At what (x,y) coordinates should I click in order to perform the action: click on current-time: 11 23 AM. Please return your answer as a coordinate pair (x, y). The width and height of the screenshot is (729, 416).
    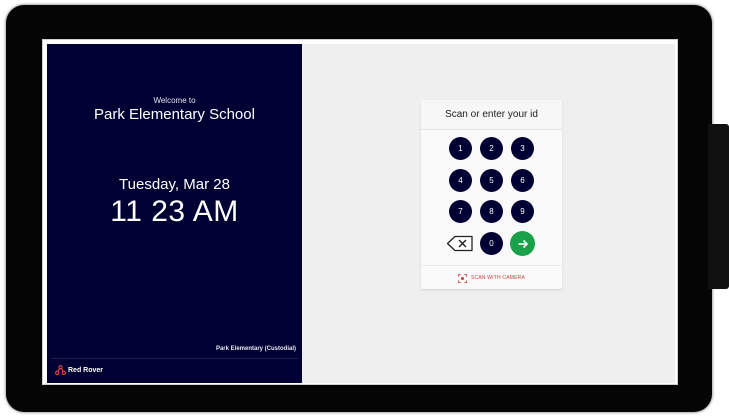
    Looking at the image, I should click on (174, 211).